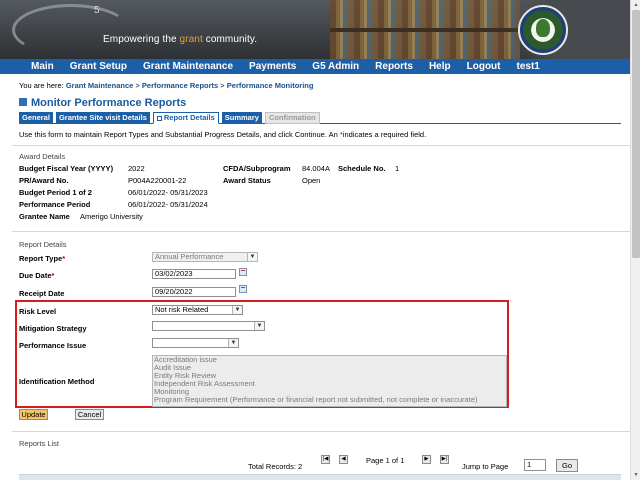 This screenshot has width=640, height=480. Describe the element at coordinates (205, 257) in the screenshot. I see `report-type-select: Annual Performance ▼` at that location.